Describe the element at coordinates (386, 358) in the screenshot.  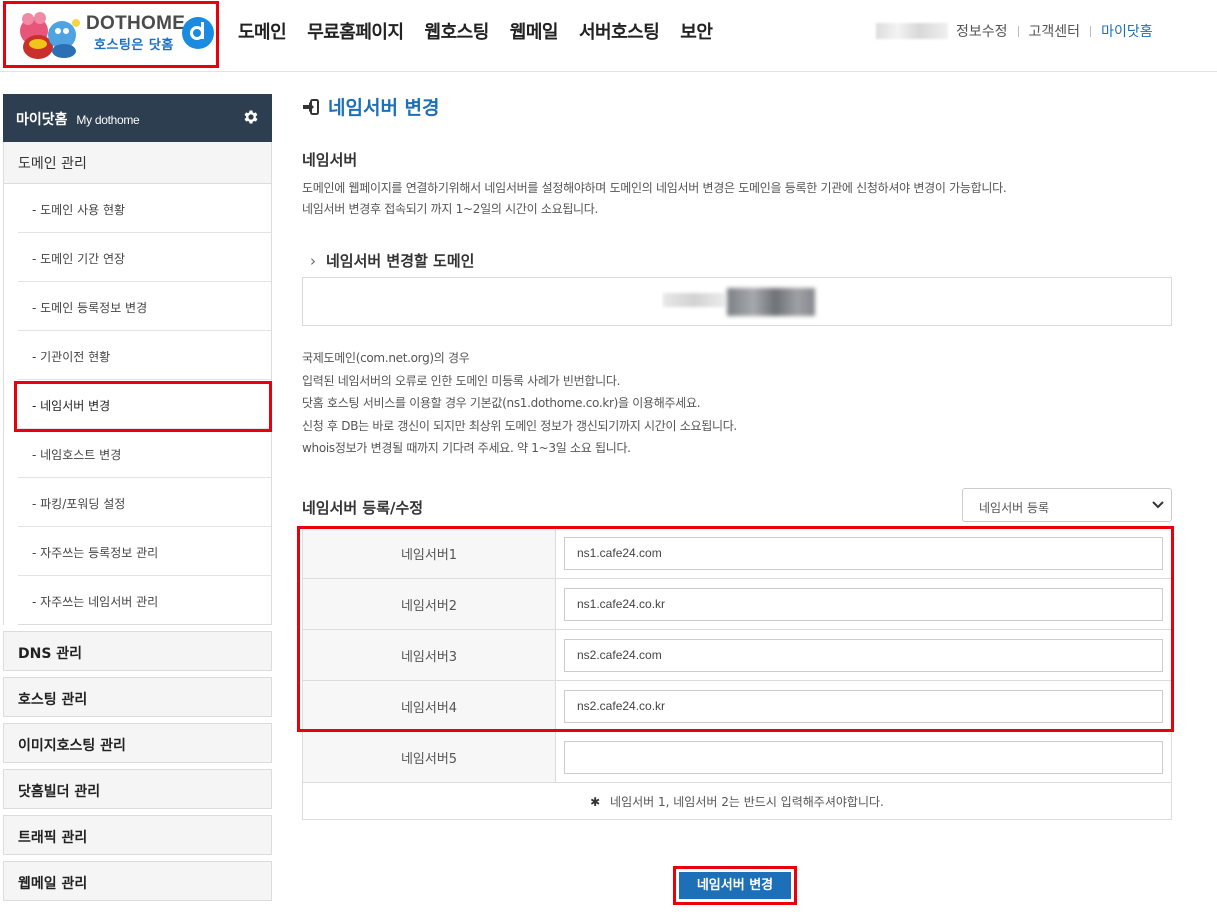
I see `notice-line: 국제도메인(com.net.org)의 경우` at that location.